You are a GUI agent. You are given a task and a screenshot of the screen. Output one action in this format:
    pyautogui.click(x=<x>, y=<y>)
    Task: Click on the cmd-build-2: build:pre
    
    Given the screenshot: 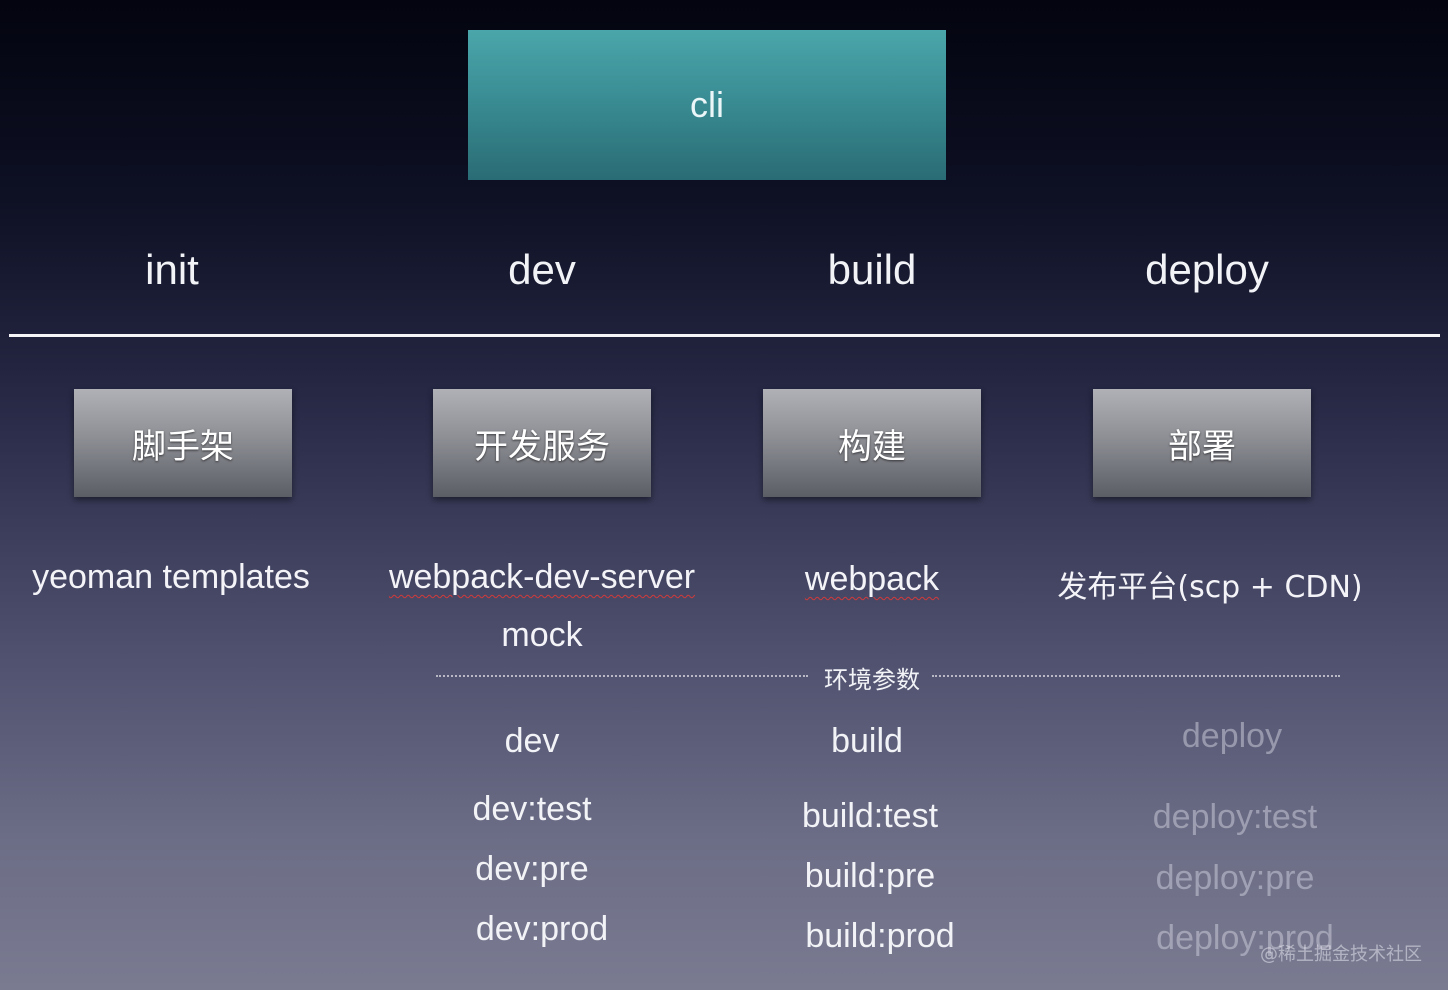 What is the action you would take?
    pyautogui.click(x=870, y=876)
    